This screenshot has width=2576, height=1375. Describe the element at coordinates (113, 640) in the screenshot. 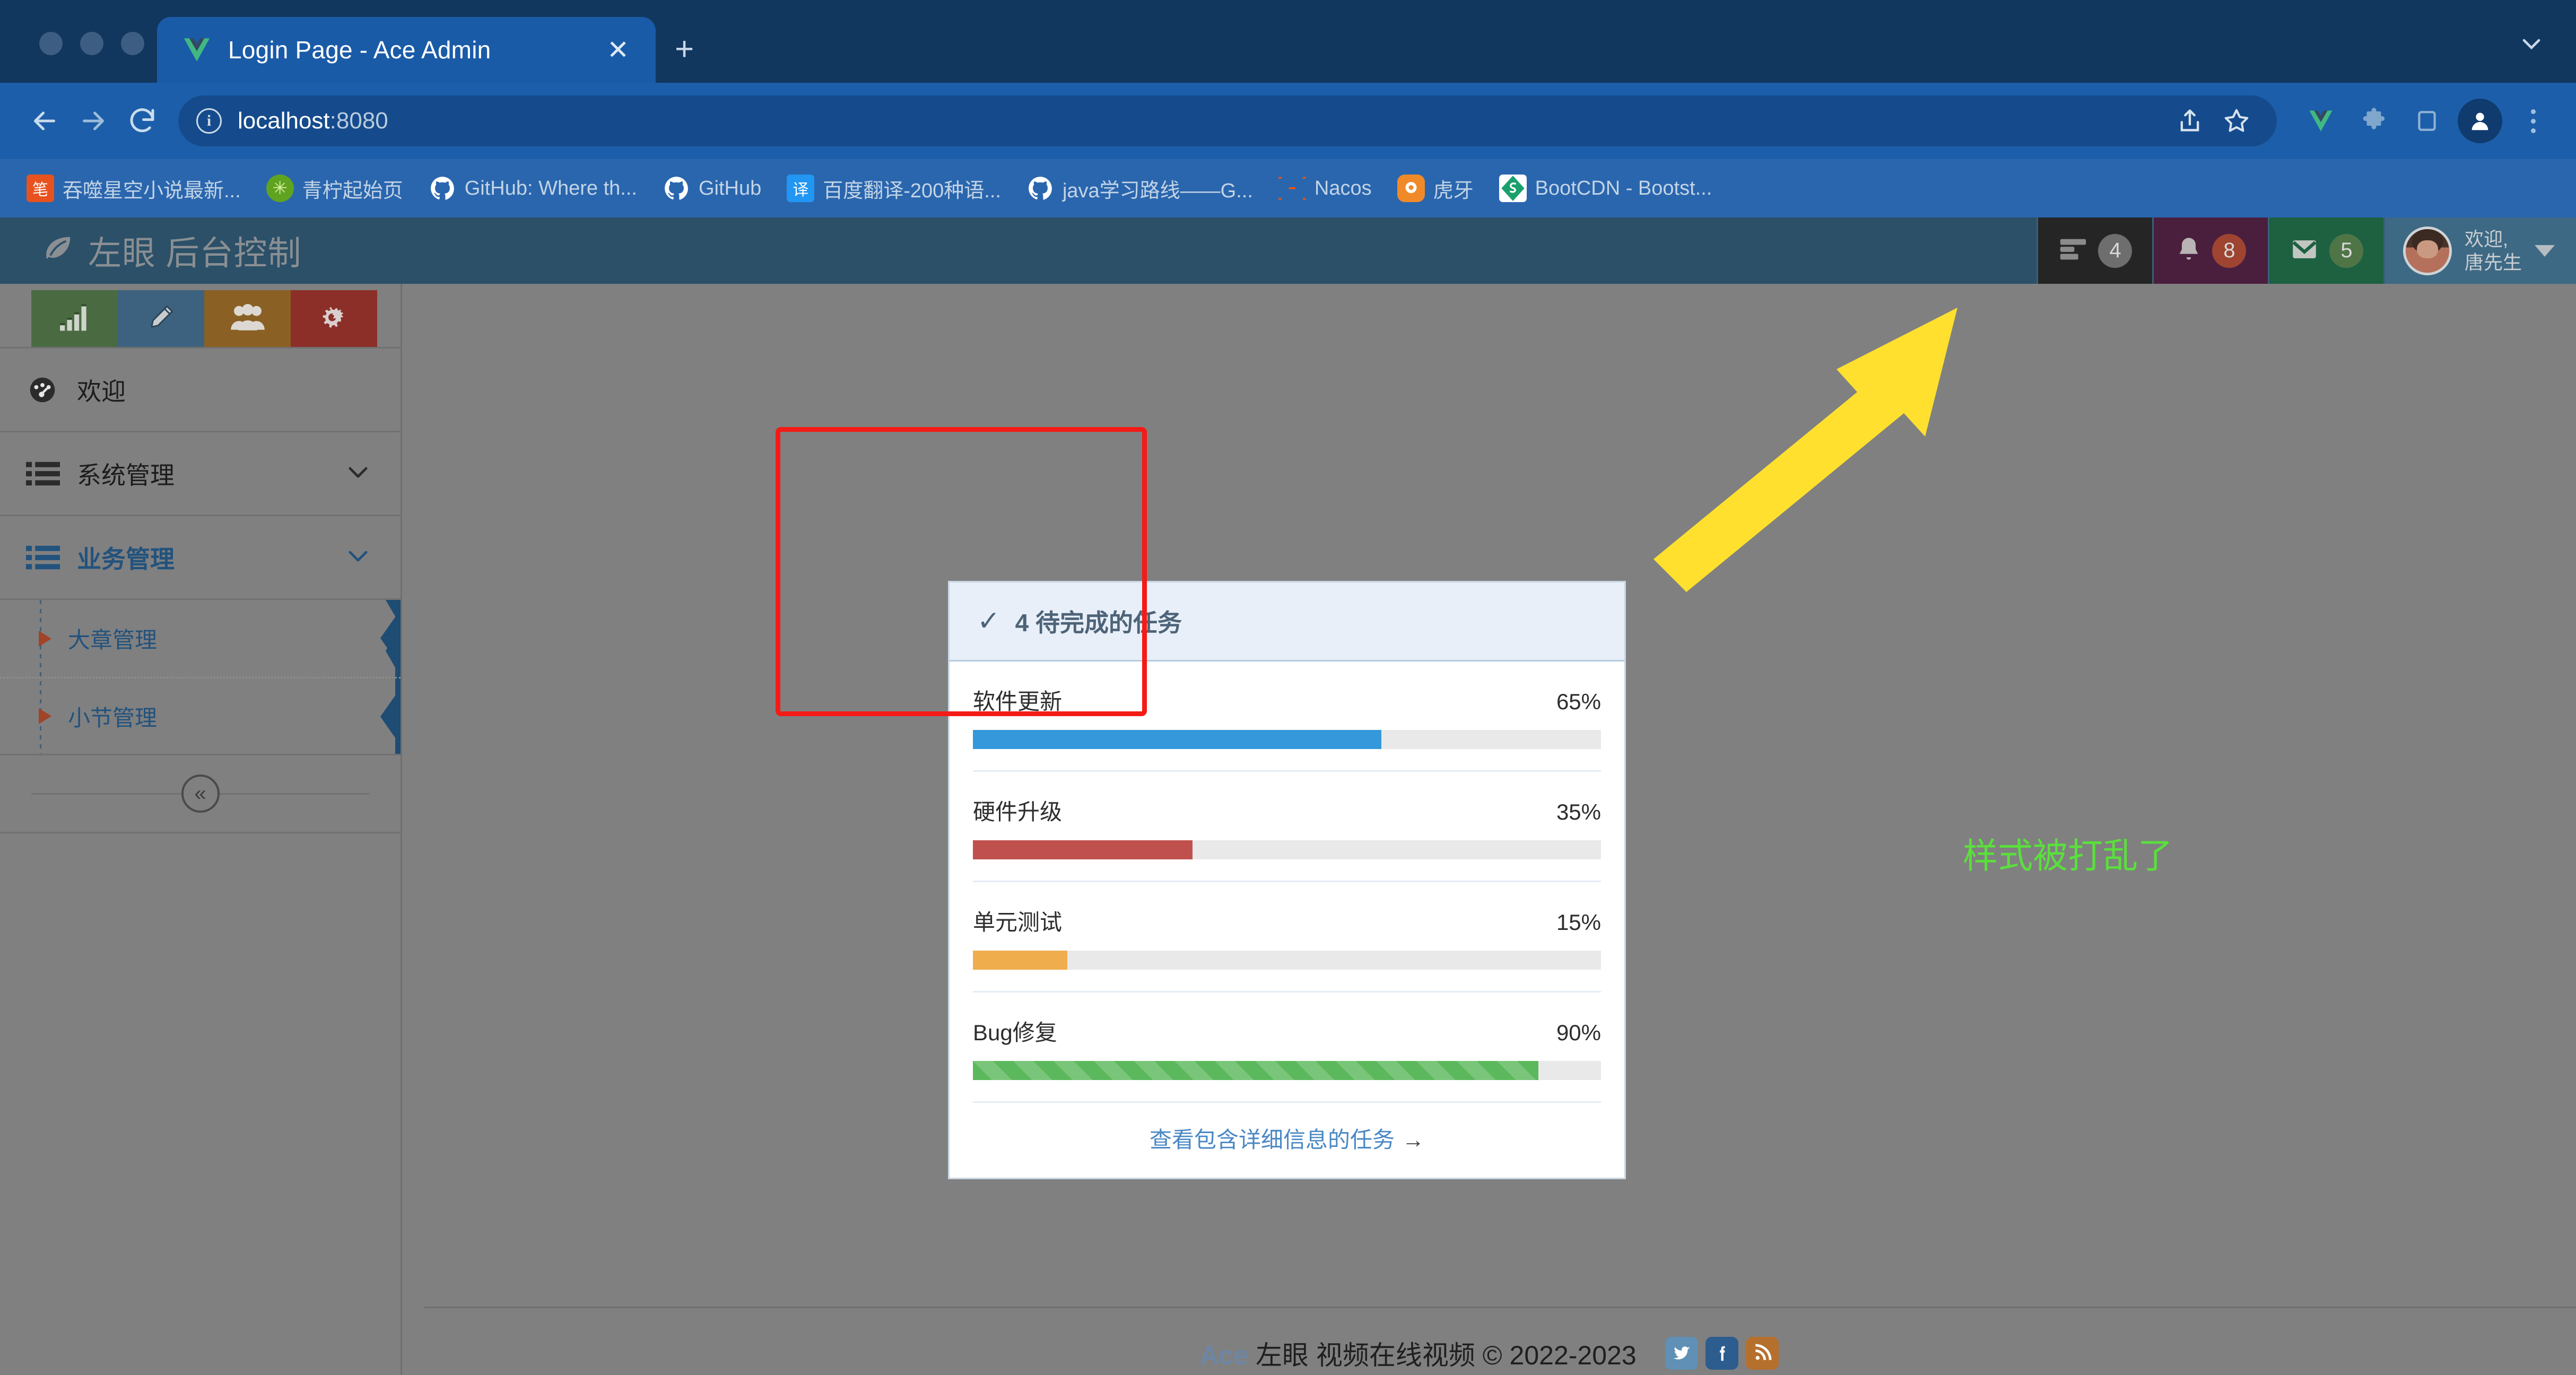

I see `sidebar-subitem-label: 大章管理` at that location.